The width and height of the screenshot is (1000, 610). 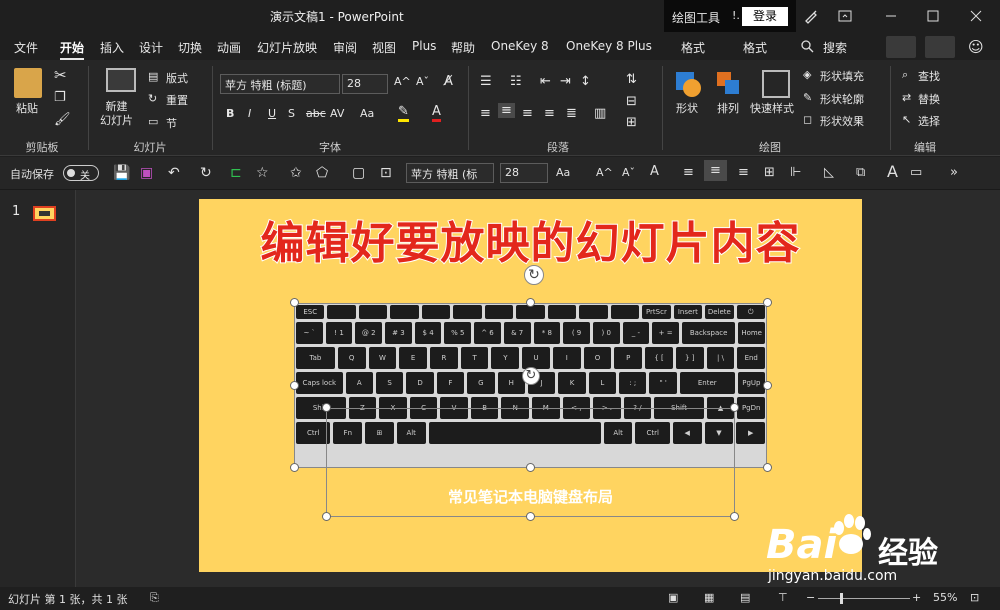 I want to click on reset-icon: ↻, so click(x=152, y=98).